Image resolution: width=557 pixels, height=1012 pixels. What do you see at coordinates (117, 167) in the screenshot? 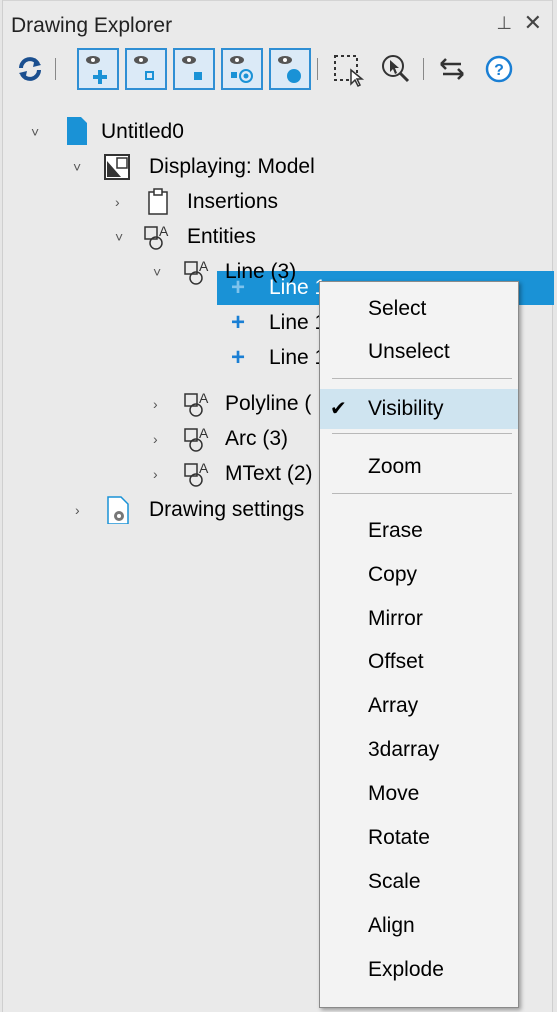
I see `model-space-icon` at bounding box center [117, 167].